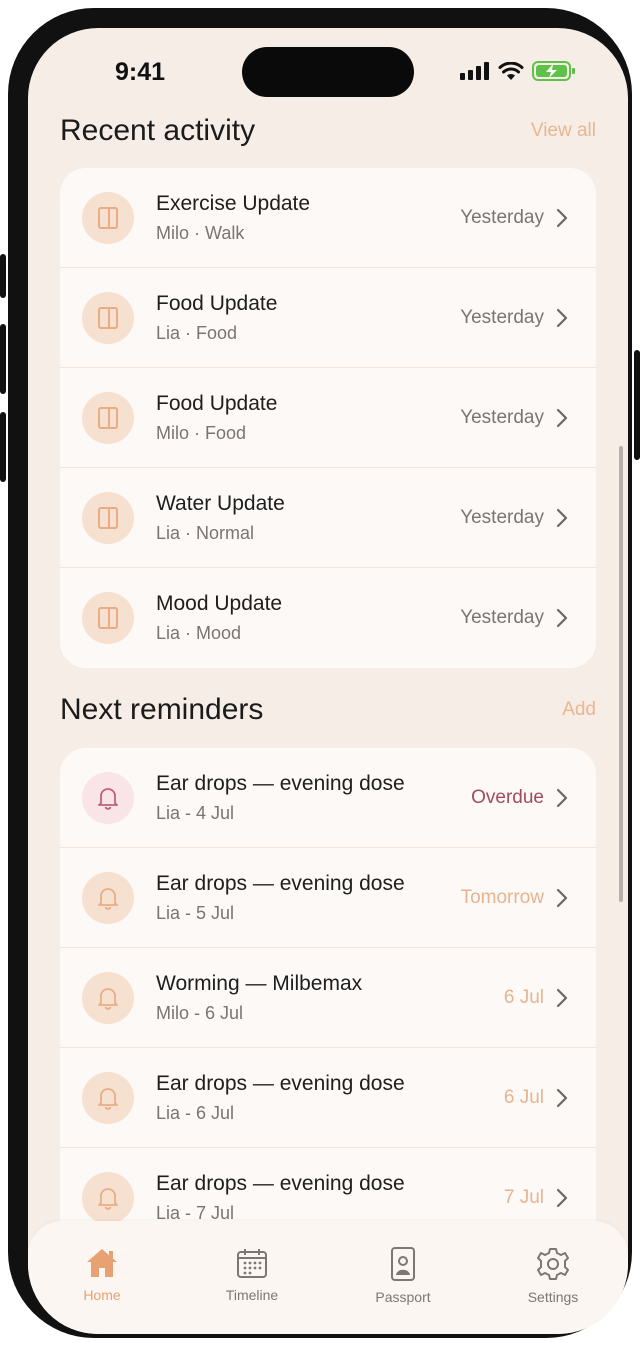 The width and height of the screenshot is (640, 1346). I want to click on activity-row: Food Update Lia · Food Yesterday, so click(328, 318).